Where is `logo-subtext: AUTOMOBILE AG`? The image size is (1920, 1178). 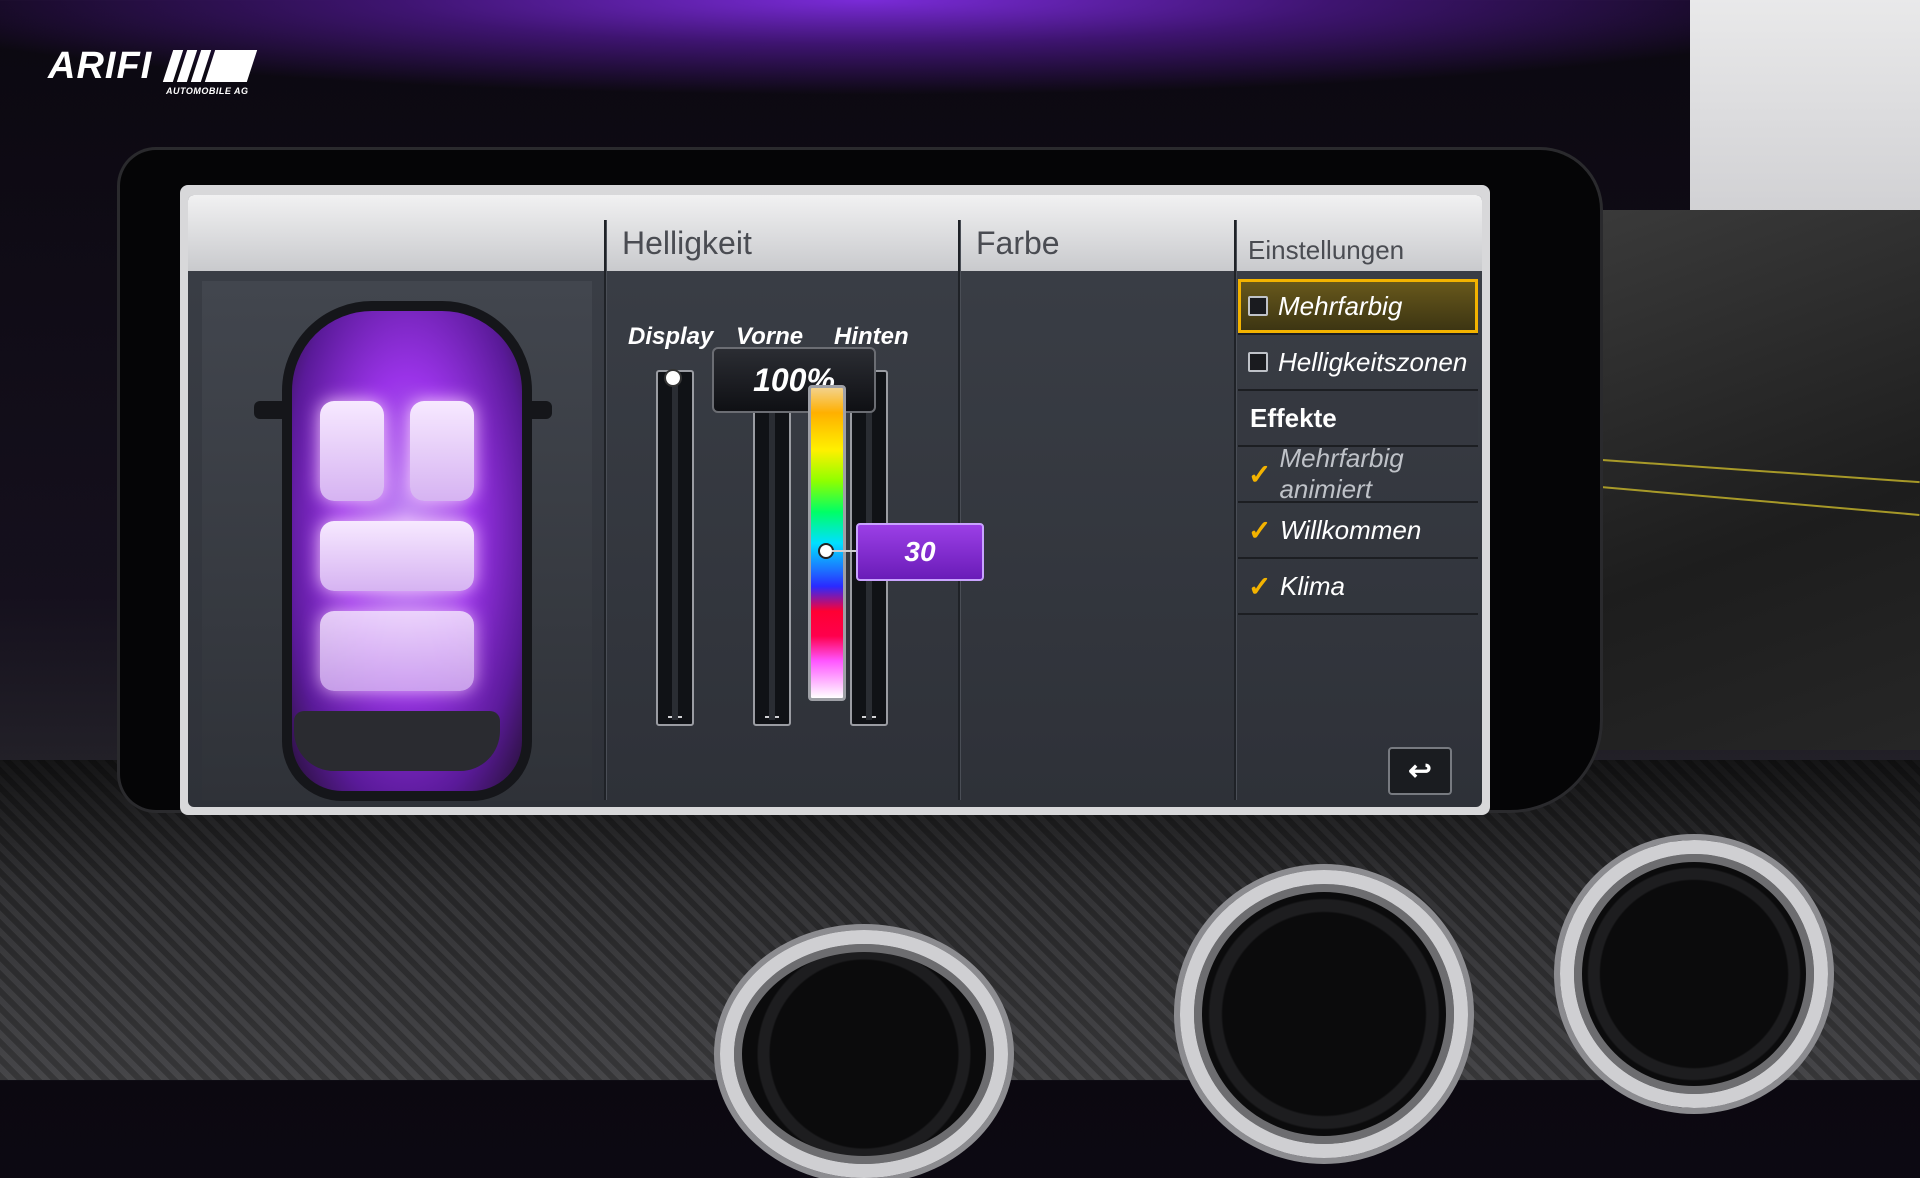
logo-subtext: AUTOMOBILE AG is located at coordinates (207, 91).